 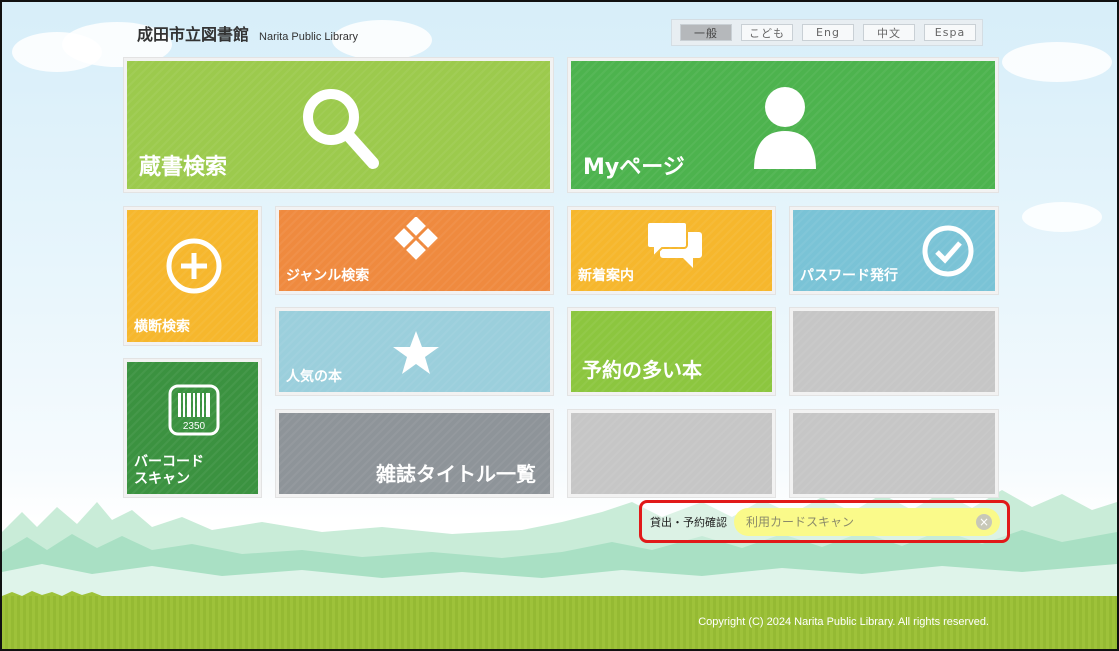 What do you see at coordinates (849, 276) in the screenshot?
I see `tile-label: パスワード発行` at bounding box center [849, 276].